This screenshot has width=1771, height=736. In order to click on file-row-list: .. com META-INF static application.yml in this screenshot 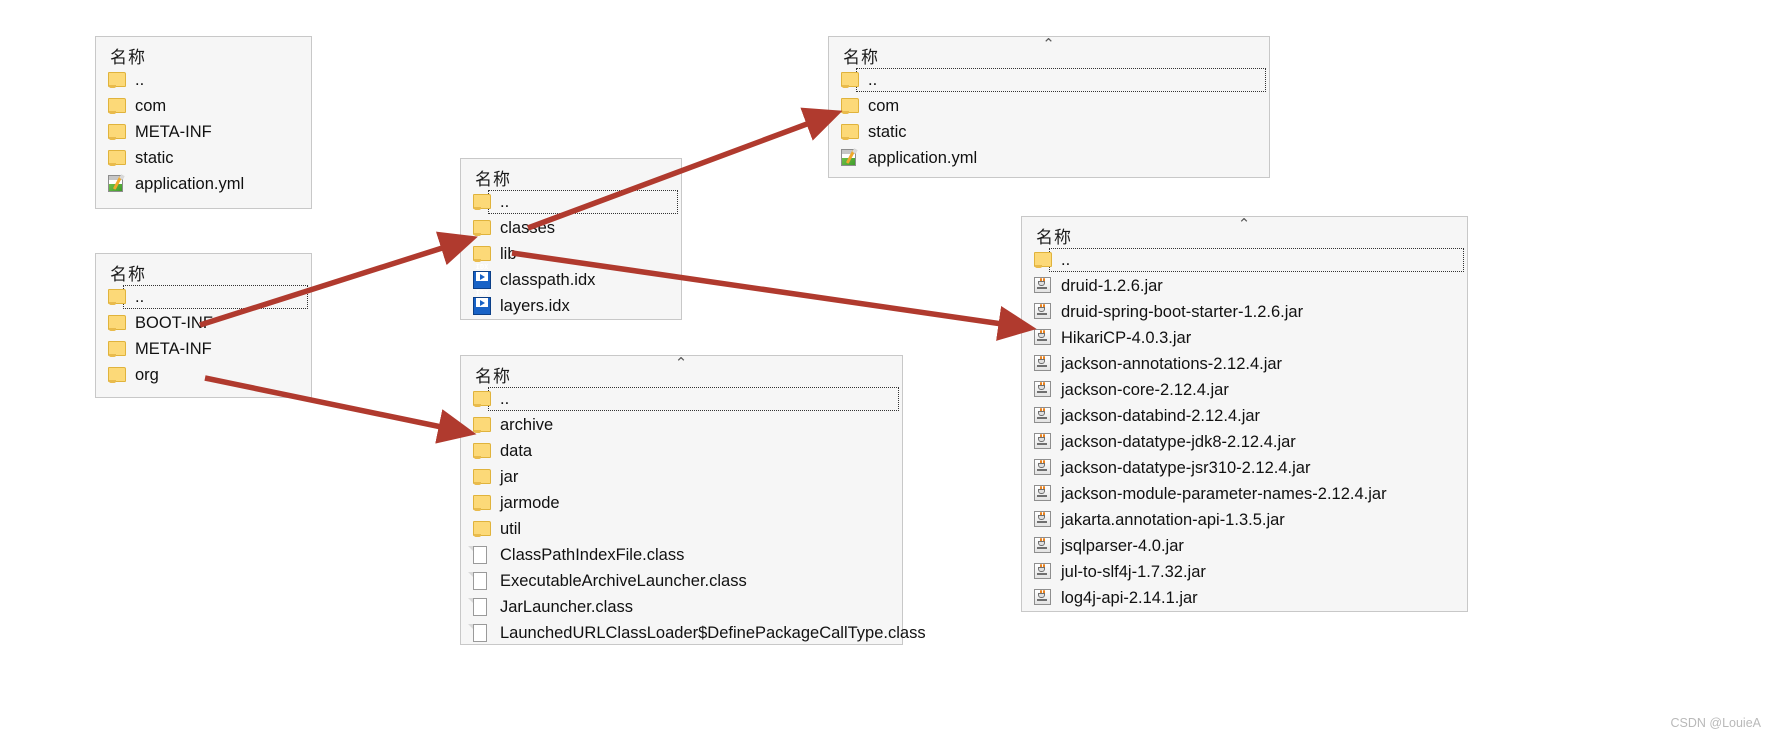, I will do `click(203, 134)`.